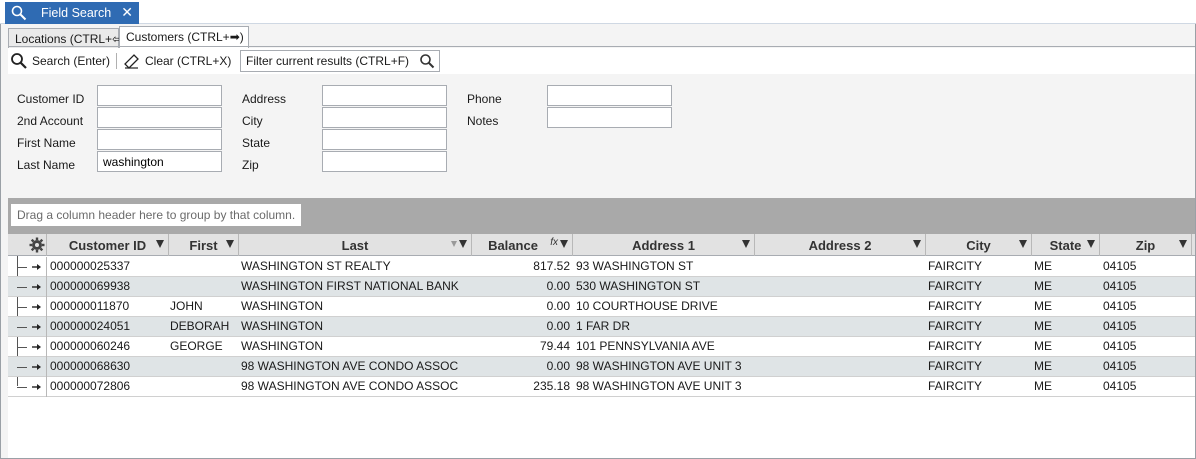 Image resolution: width=1196 pixels, height=459 pixels. Describe the element at coordinates (522, 347) in the screenshot. I see `cell-balance: 79.44` at that location.